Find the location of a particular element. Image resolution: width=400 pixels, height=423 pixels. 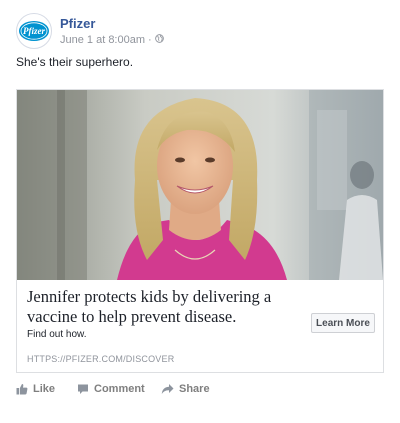

share-label: Share is located at coordinates (194, 389).